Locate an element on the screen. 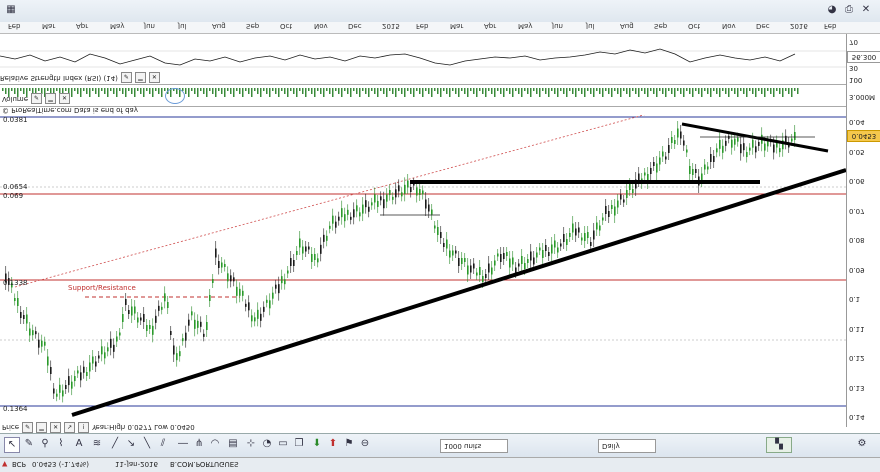 Image resolution: width=880 pixels, height=472 pixels. rsi-title: Relative Strength Index (RSI) (14) is located at coordinates (59, 77).